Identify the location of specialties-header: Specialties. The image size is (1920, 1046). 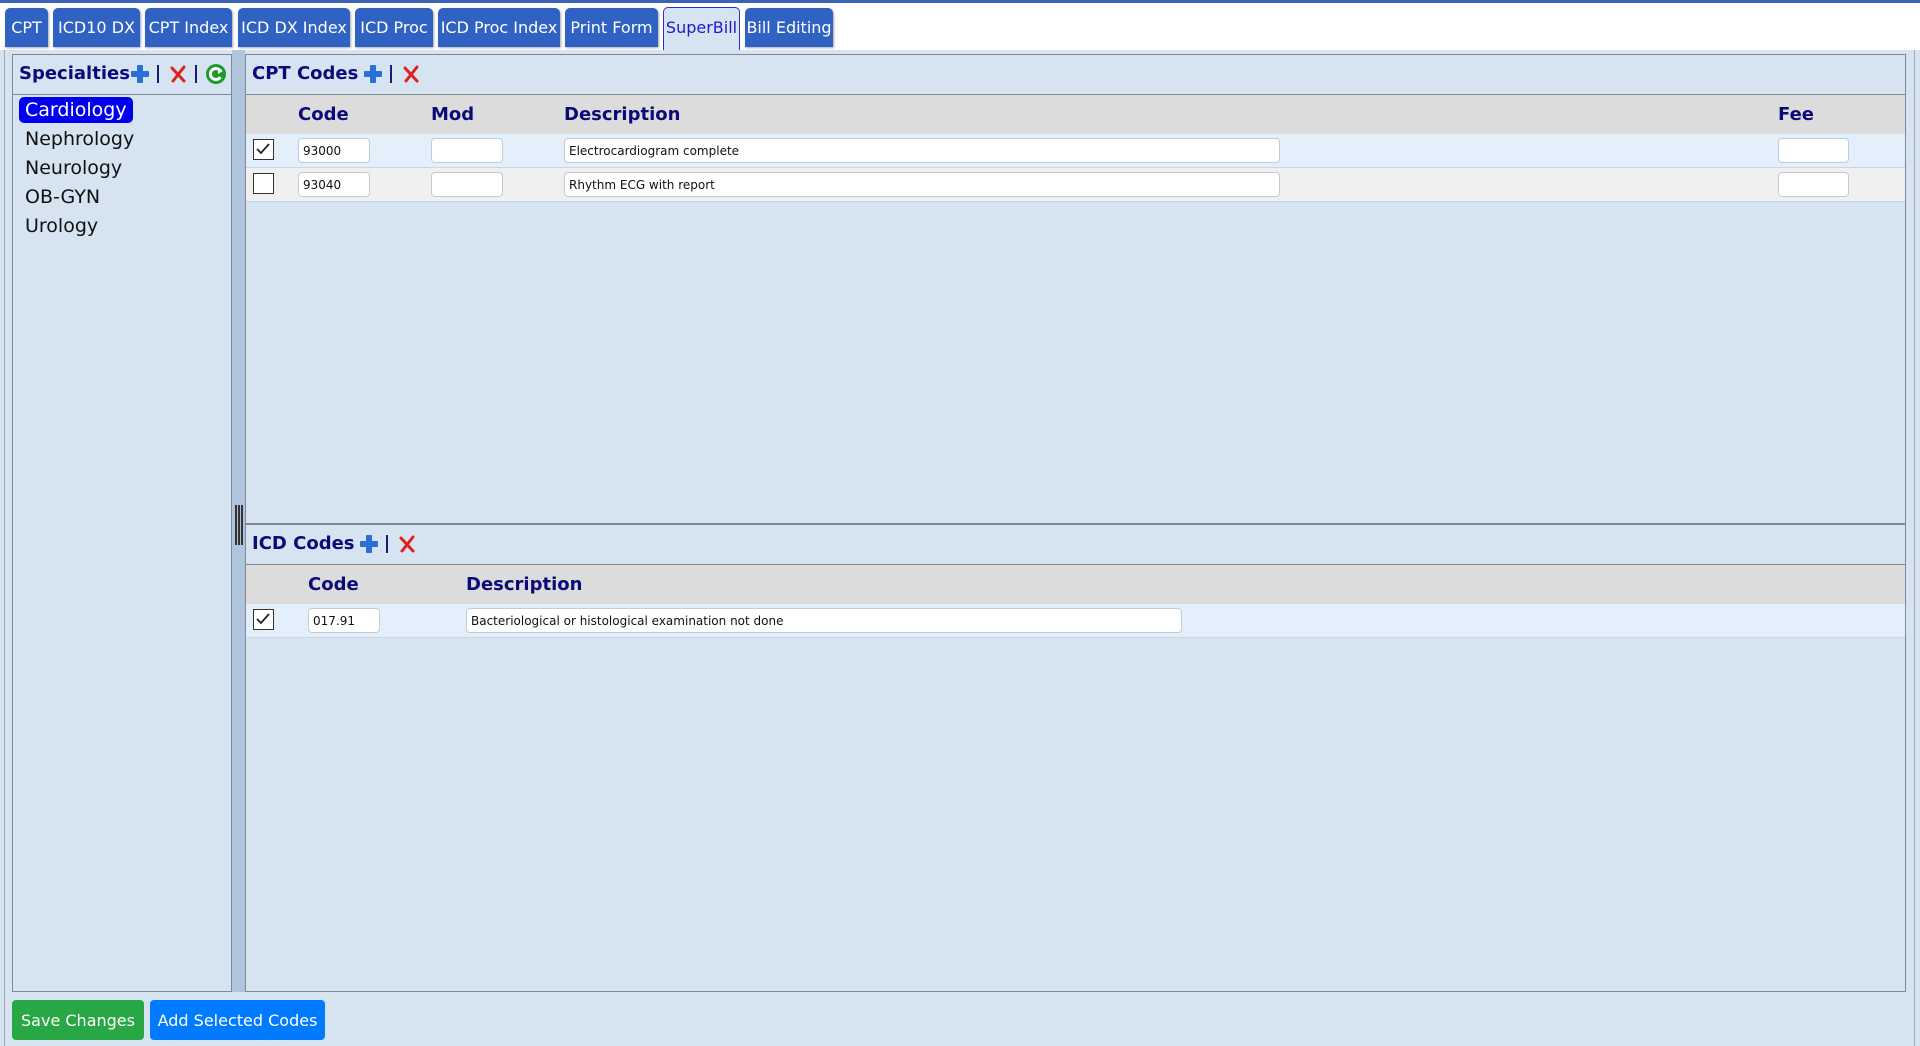
(122, 75).